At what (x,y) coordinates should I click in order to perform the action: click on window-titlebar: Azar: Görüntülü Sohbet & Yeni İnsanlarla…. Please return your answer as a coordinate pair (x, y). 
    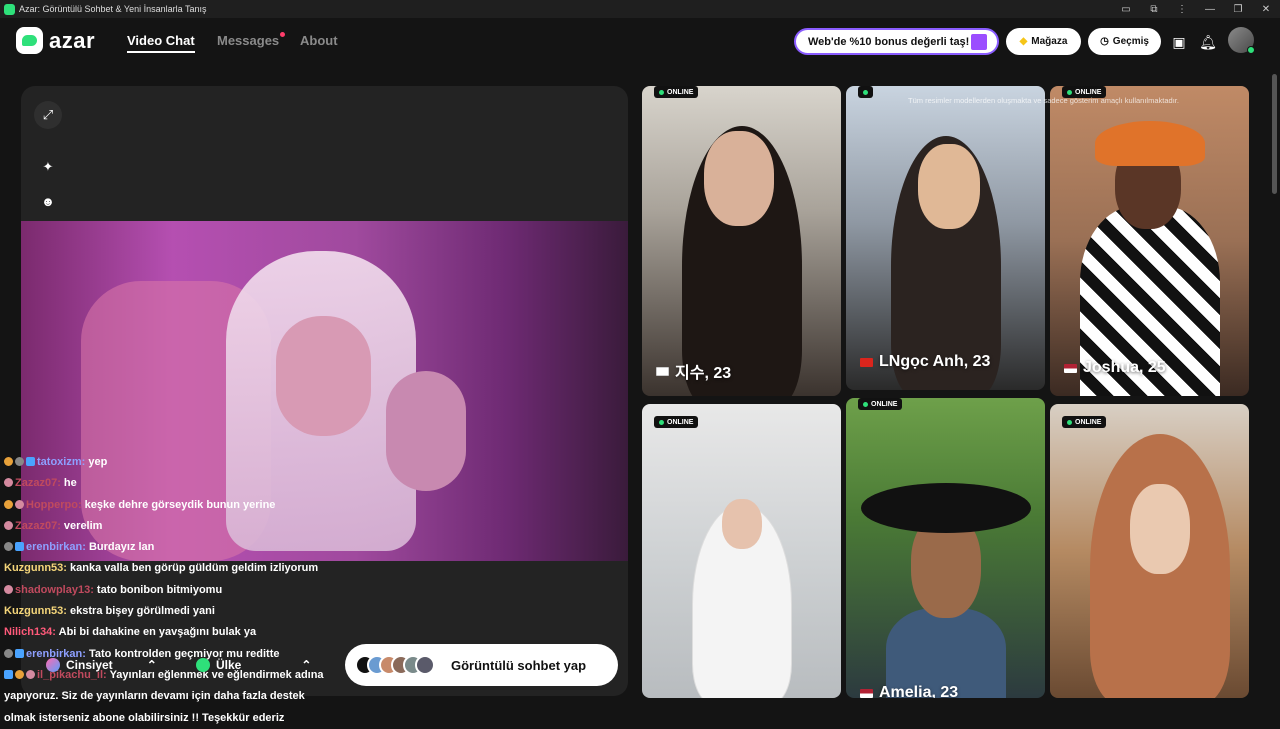
    Looking at the image, I should click on (640, 9).